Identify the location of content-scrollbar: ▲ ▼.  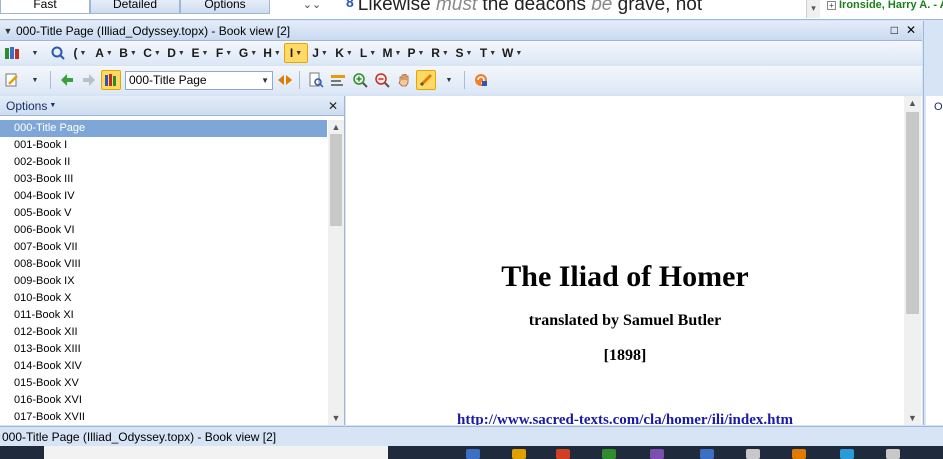
(912, 260).